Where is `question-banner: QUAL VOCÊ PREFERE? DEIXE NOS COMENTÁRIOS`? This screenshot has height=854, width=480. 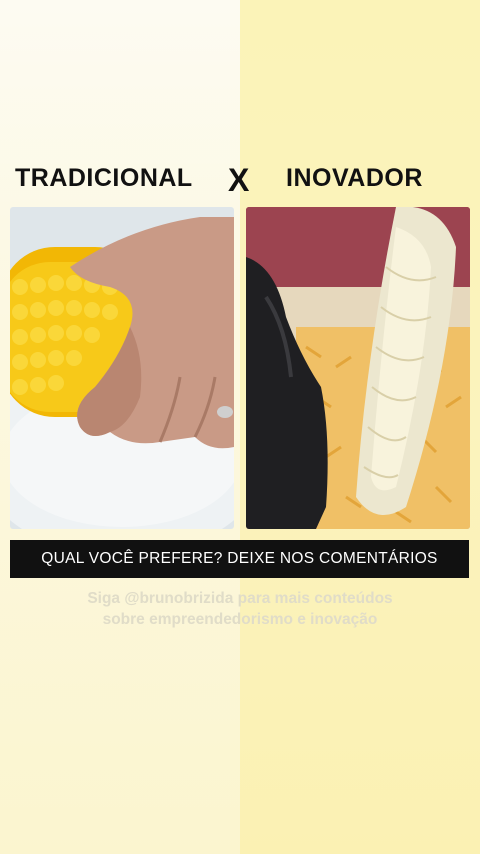
question-banner: QUAL VOCÊ PREFERE? DEIXE NOS COMENTÁRIOS is located at coordinates (239, 559).